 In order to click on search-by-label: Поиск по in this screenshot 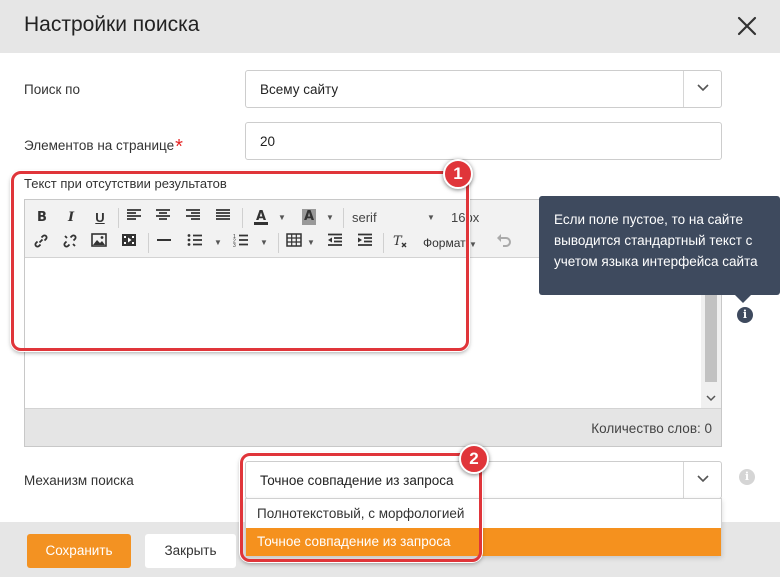, I will do `click(52, 89)`.